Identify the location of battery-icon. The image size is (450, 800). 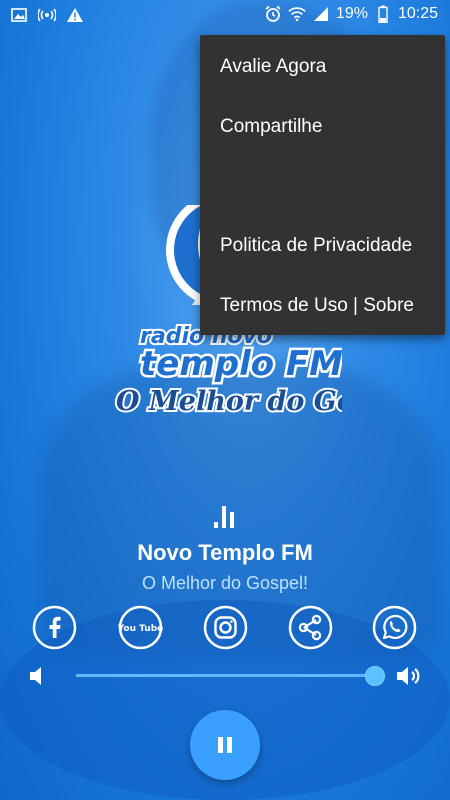
(383, 14).